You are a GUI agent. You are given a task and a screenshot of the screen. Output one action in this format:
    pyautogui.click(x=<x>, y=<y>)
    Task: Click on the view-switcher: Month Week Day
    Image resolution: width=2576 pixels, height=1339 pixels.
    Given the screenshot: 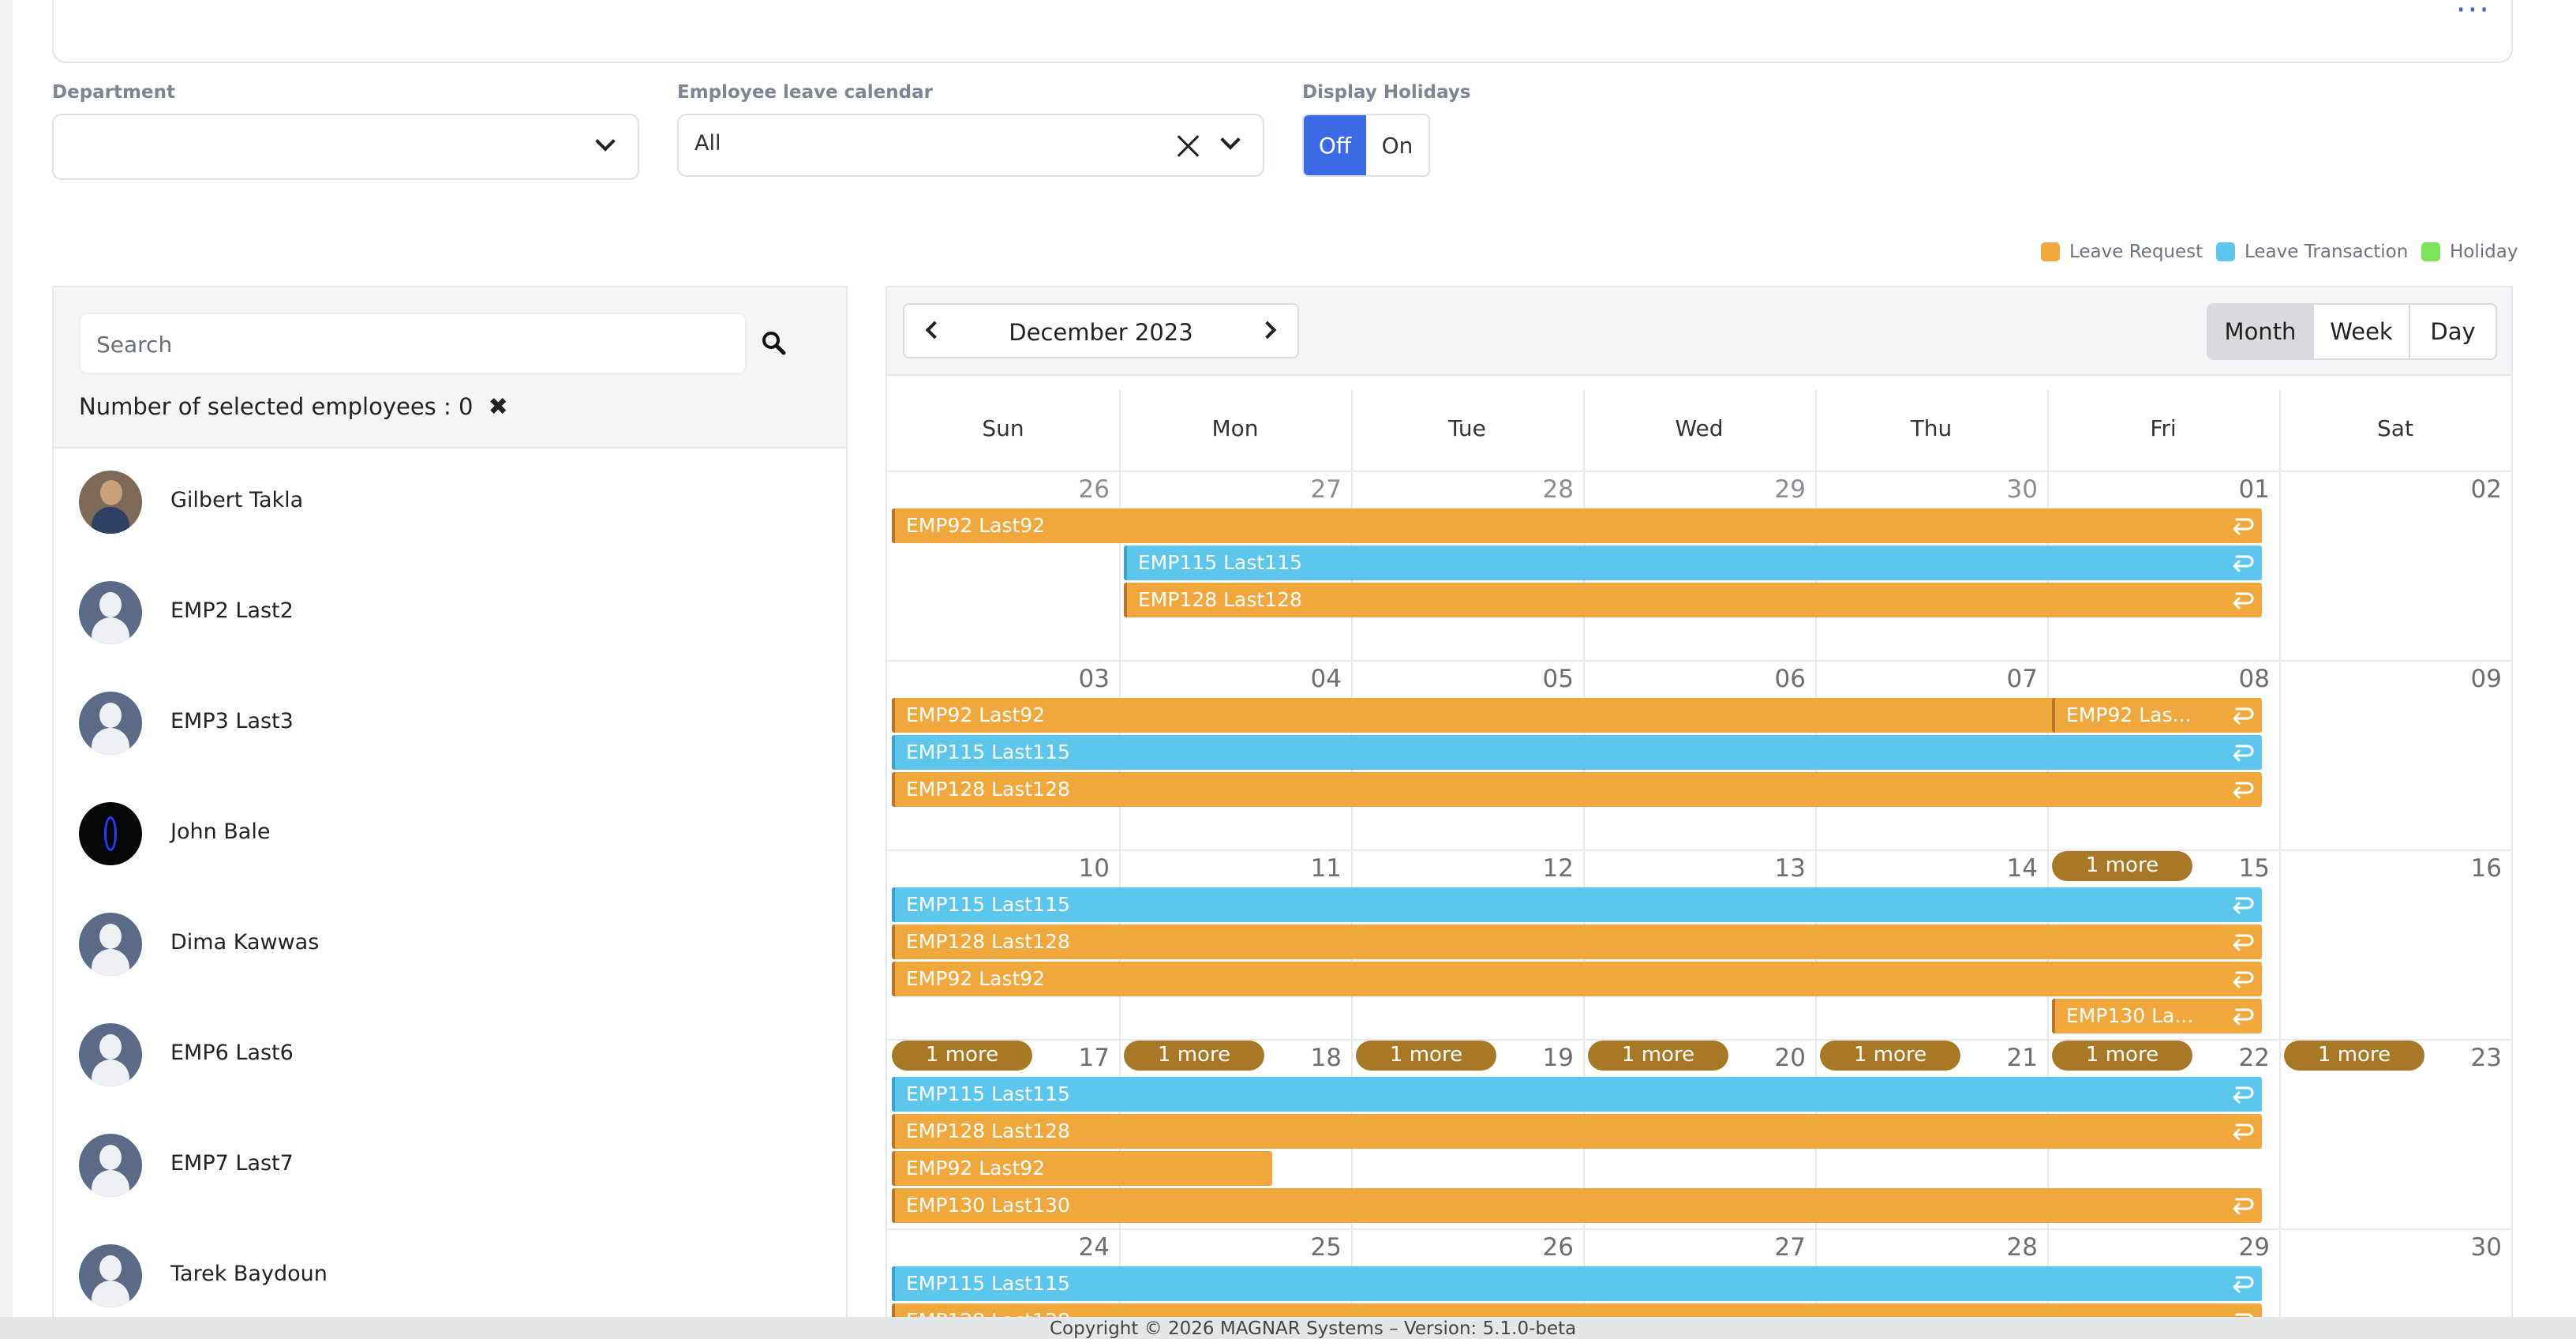 What is the action you would take?
    pyautogui.click(x=2352, y=331)
    